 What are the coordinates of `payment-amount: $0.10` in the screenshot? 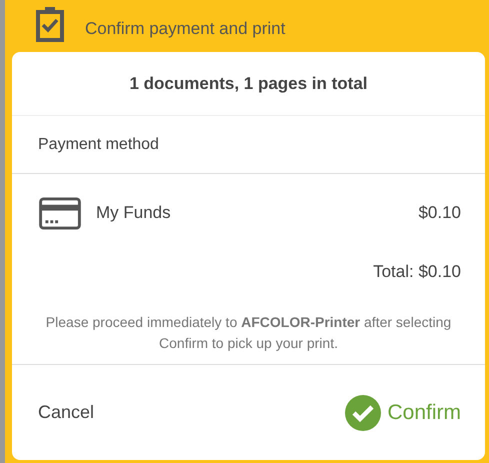 It's located at (439, 213).